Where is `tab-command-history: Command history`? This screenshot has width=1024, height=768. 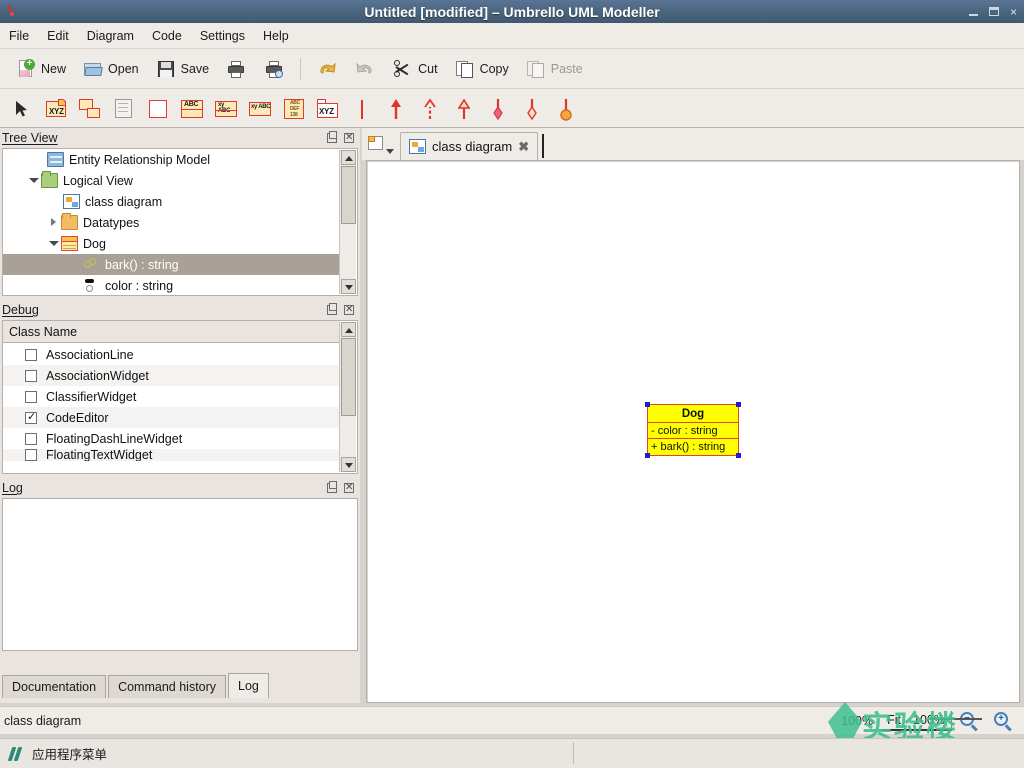
tab-command-history: Command history is located at coordinates (167, 686).